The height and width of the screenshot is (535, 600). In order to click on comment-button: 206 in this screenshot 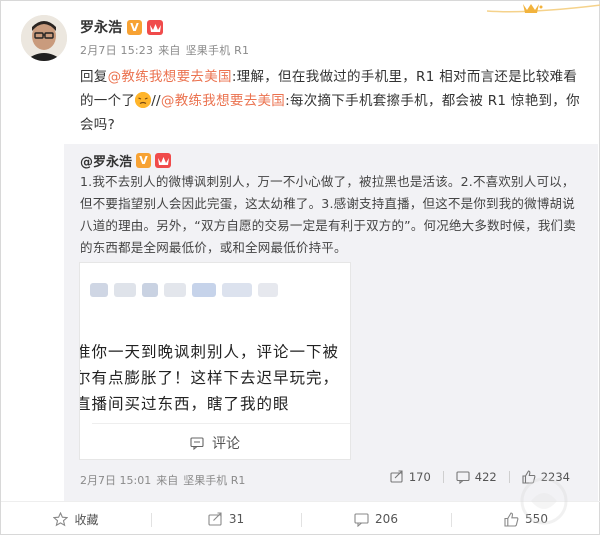, I will do `click(376, 518)`.